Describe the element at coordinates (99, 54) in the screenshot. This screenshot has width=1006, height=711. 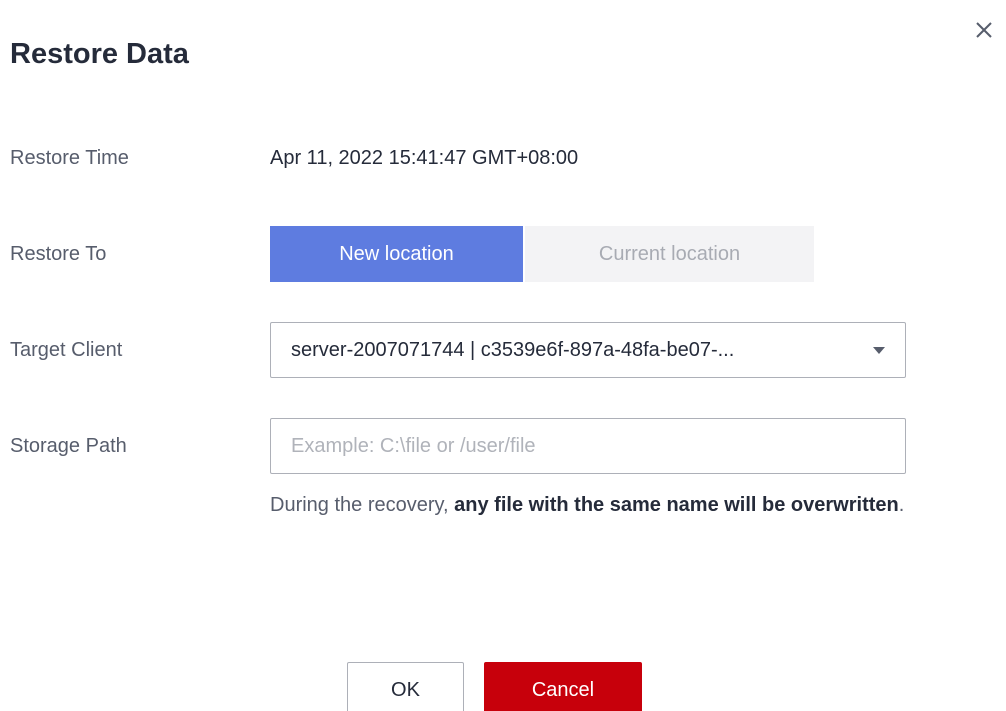
I see `dialog-title: Restore Data` at that location.